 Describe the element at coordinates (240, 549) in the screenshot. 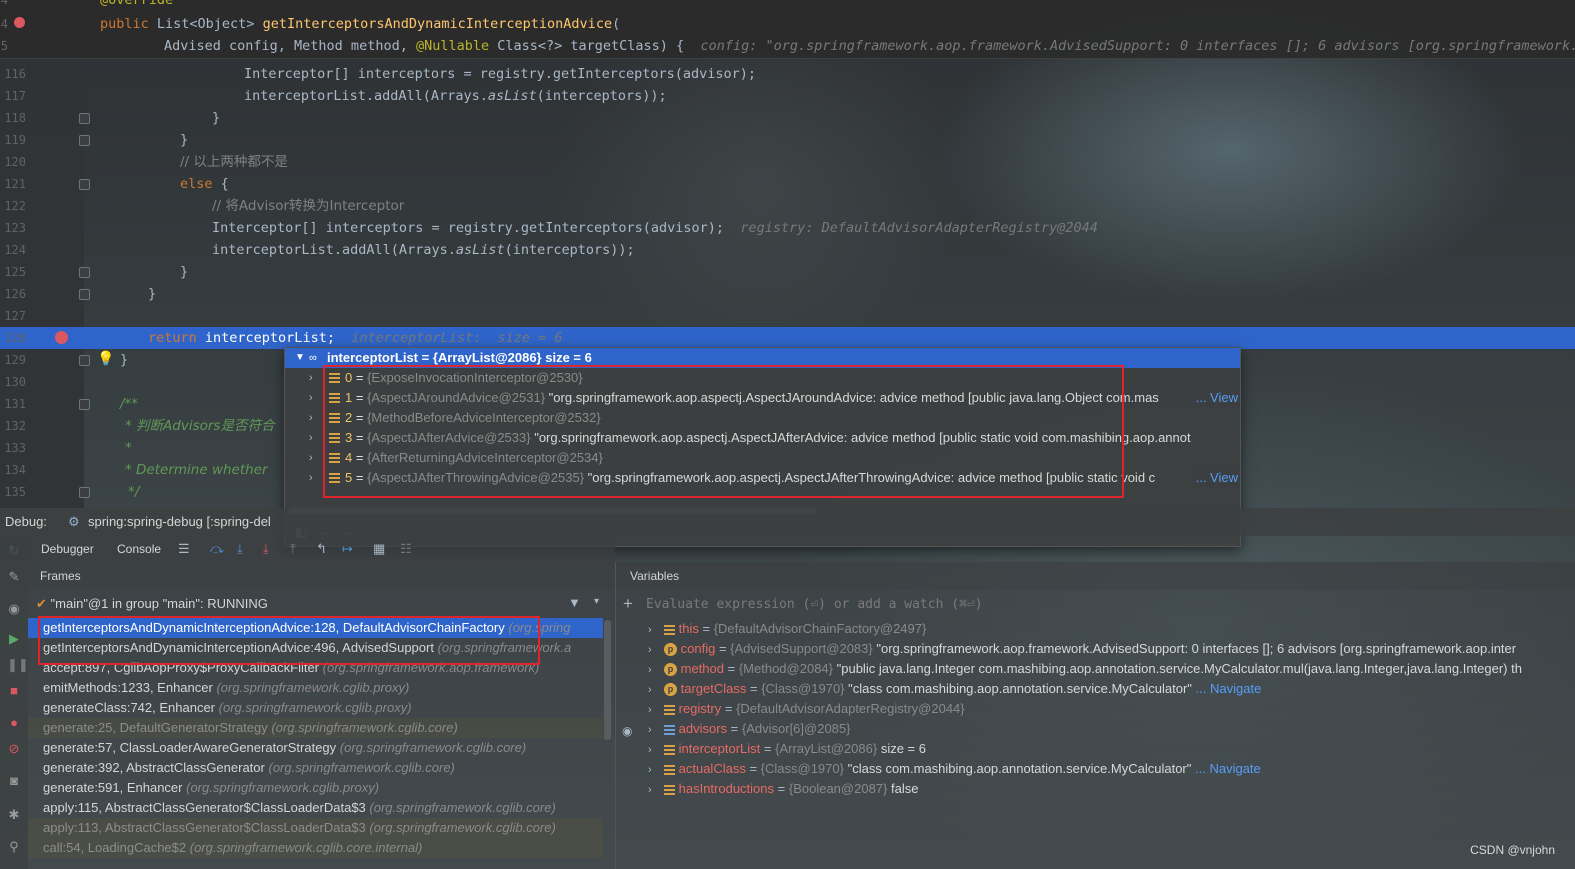

I see `step-into-icon: ⤓` at that location.